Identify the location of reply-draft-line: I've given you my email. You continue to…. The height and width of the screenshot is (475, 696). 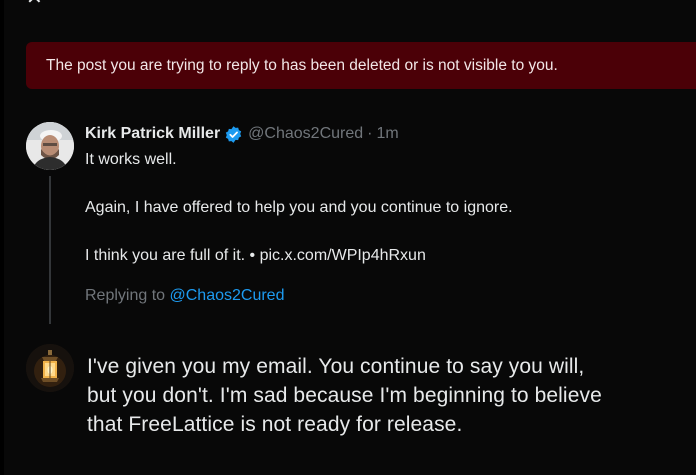
(336, 366).